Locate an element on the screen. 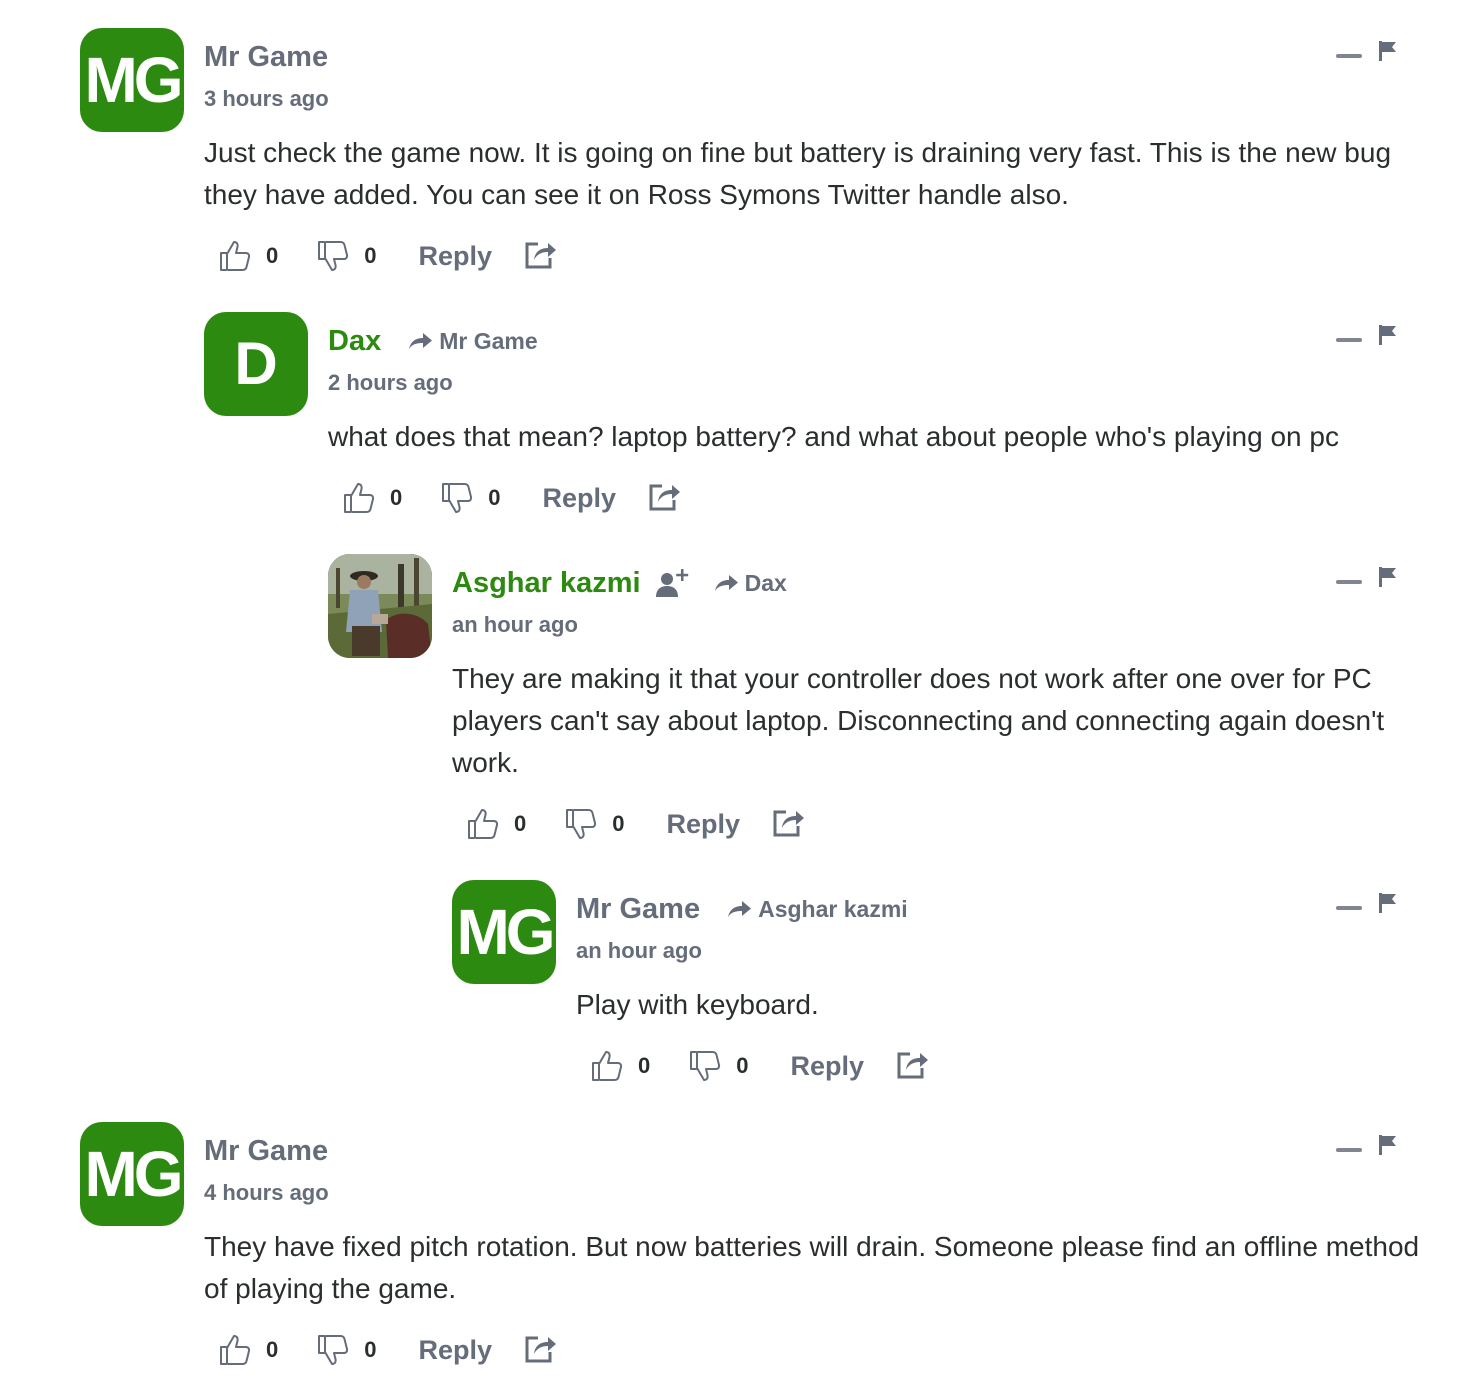  comment-header: Mr Game Asghar kazmi is located at coordinates (742, 909).